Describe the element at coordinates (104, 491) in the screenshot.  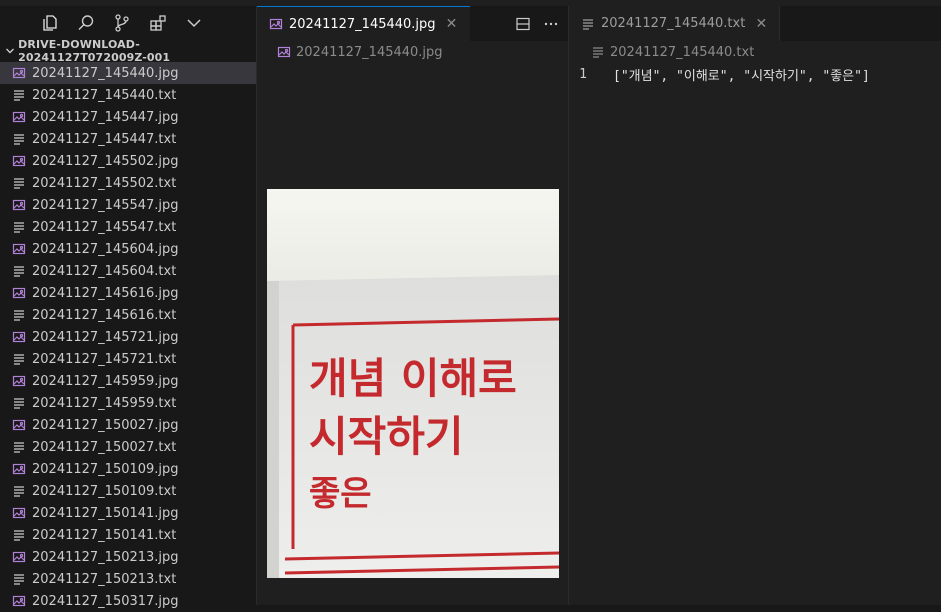
I see `file-label: 20241127_150109.txt` at that location.